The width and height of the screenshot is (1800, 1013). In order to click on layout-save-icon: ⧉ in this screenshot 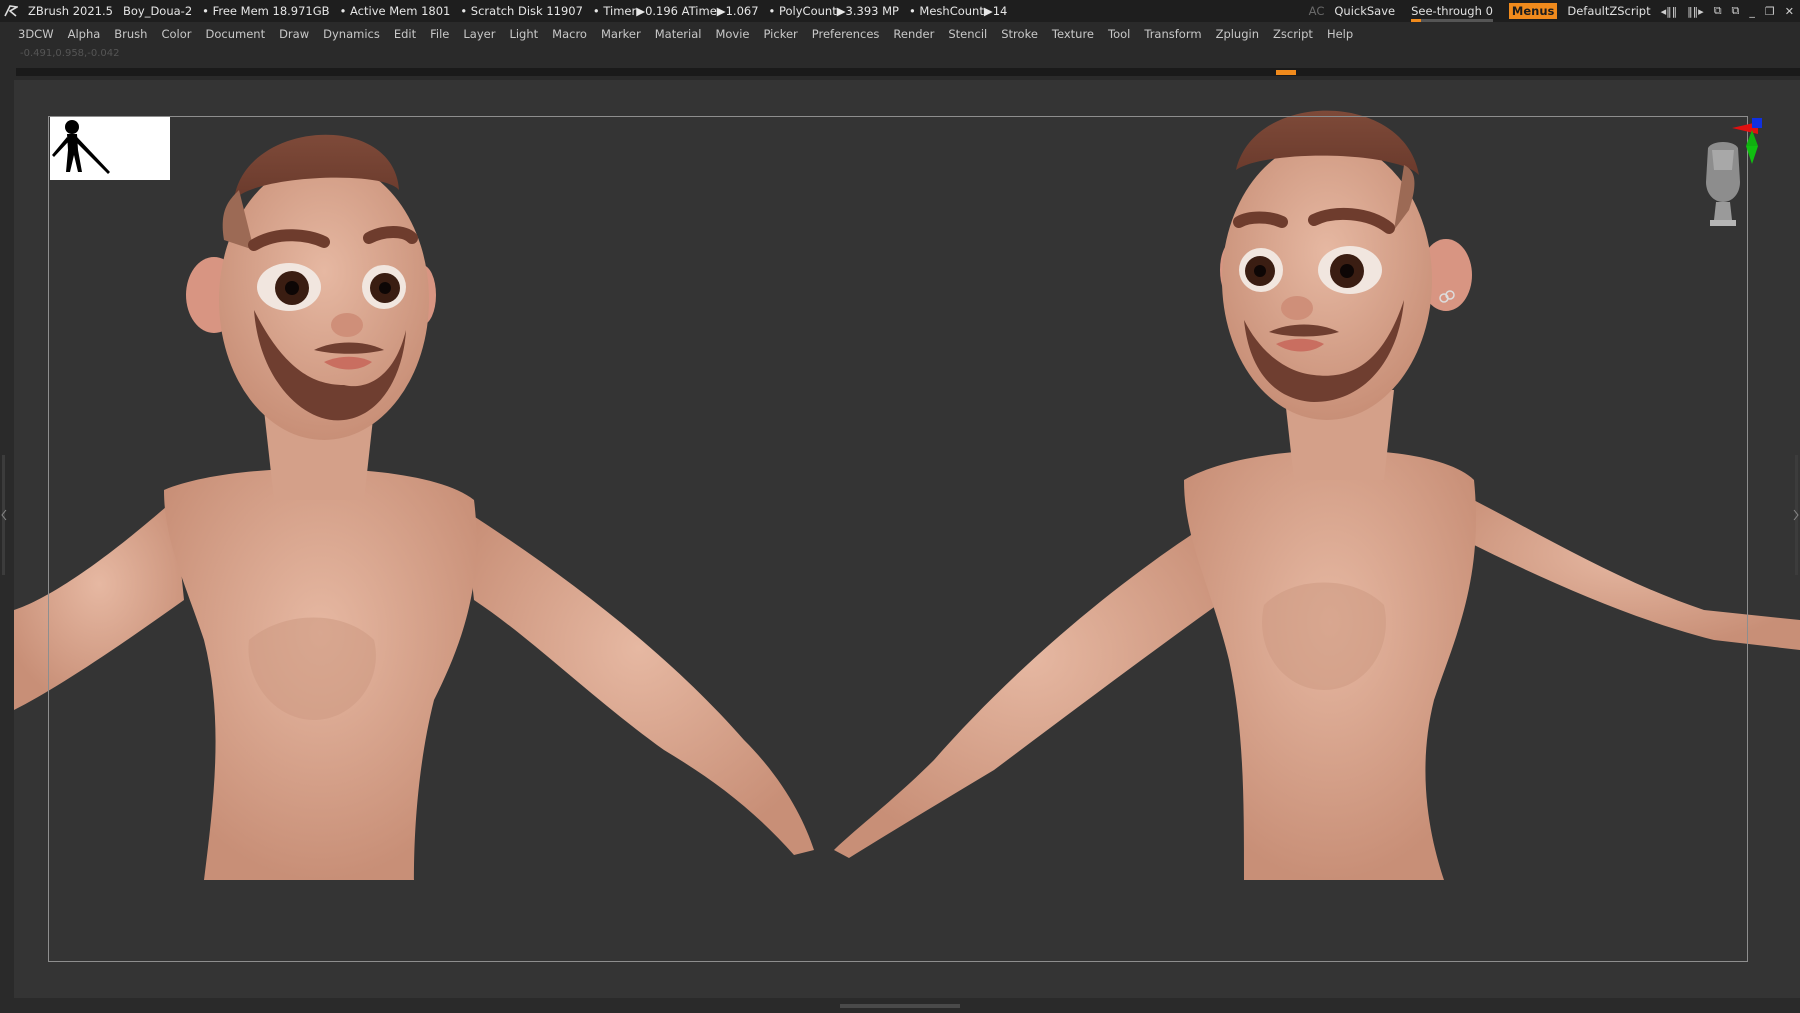, I will do `click(1736, 11)`.